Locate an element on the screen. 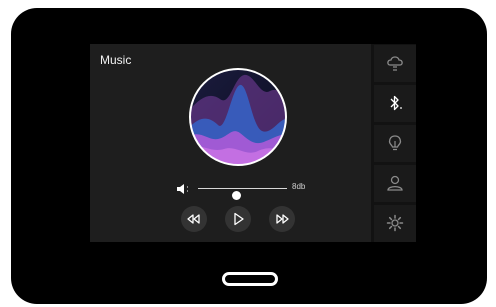 This screenshot has width=496, height=307. gear-icon is located at coordinates (395, 223).